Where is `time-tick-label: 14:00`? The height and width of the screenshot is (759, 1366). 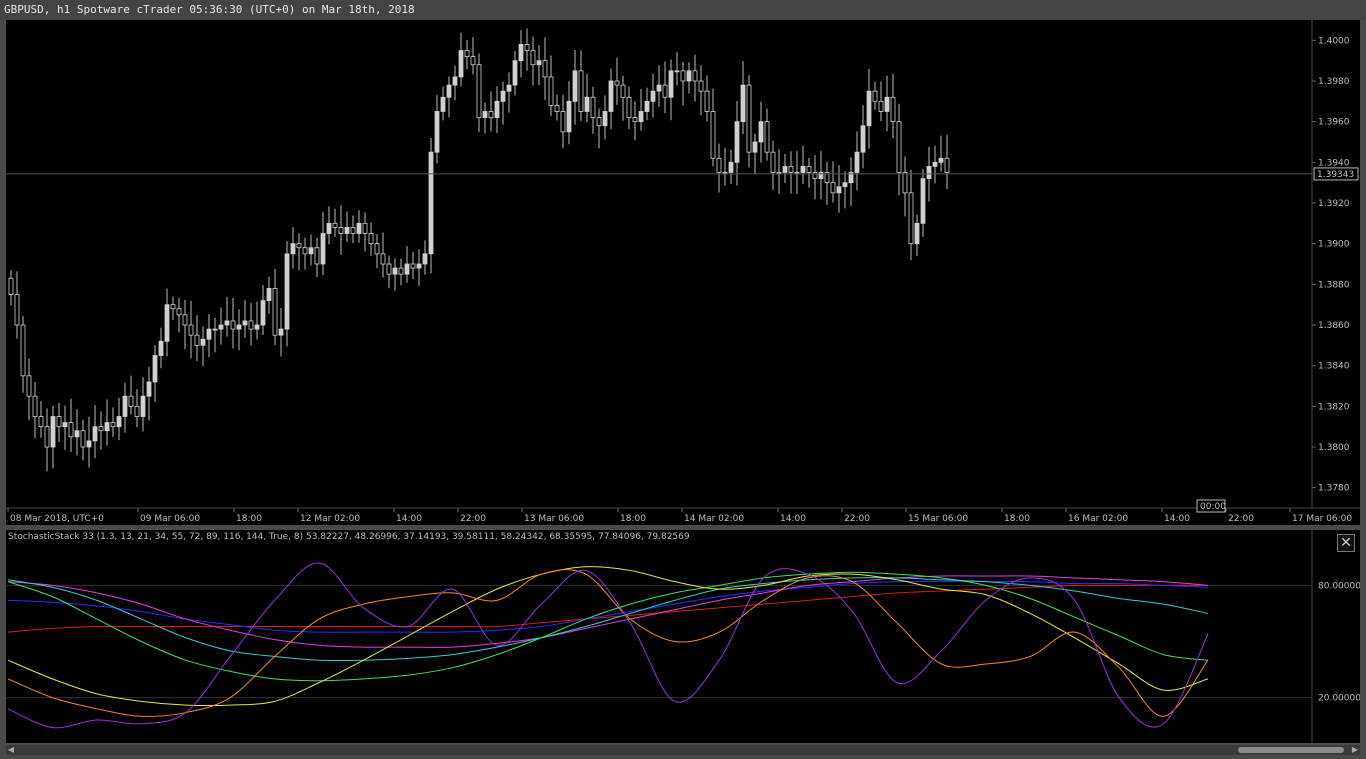
time-tick-label: 14:00 is located at coordinates (409, 519).